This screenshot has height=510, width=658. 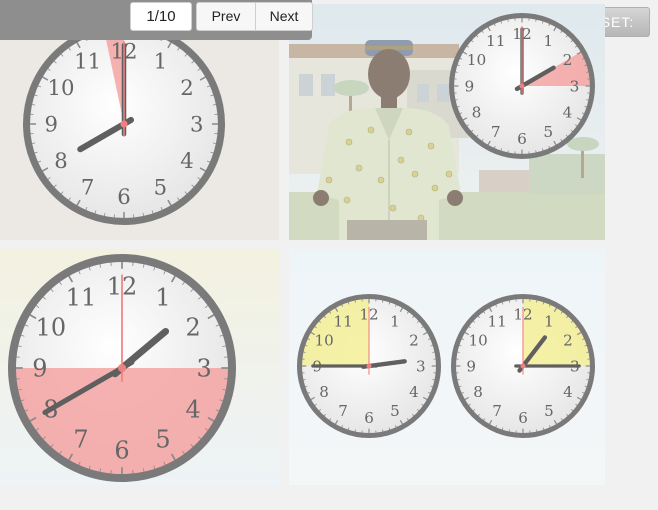 I want to click on next-button: Next, so click(x=284, y=16).